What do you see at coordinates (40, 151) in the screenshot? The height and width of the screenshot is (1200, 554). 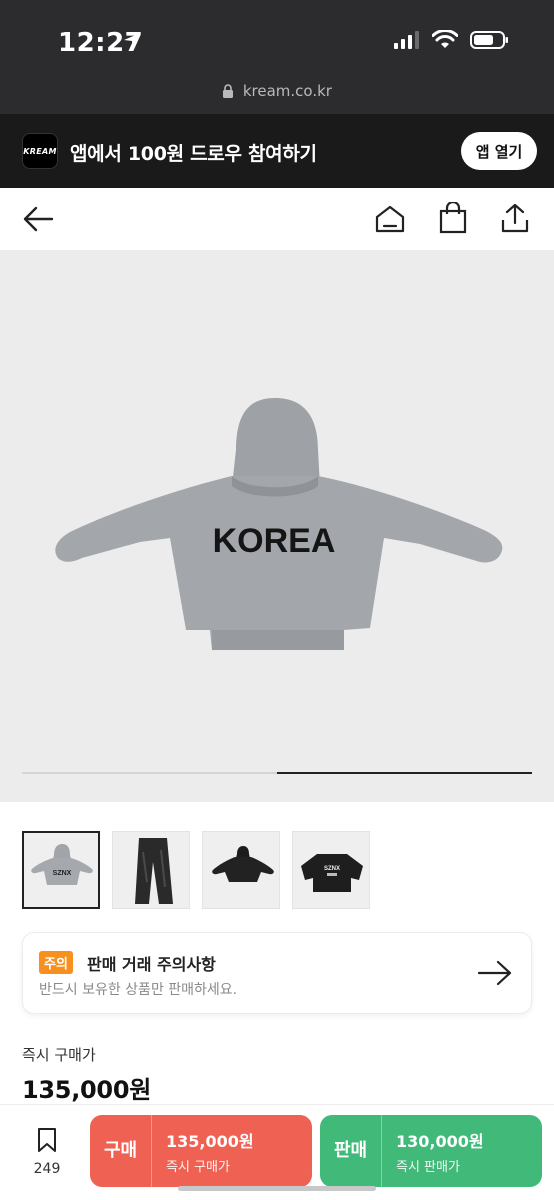 I see `kream-logo: KREAM` at bounding box center [40, 151].